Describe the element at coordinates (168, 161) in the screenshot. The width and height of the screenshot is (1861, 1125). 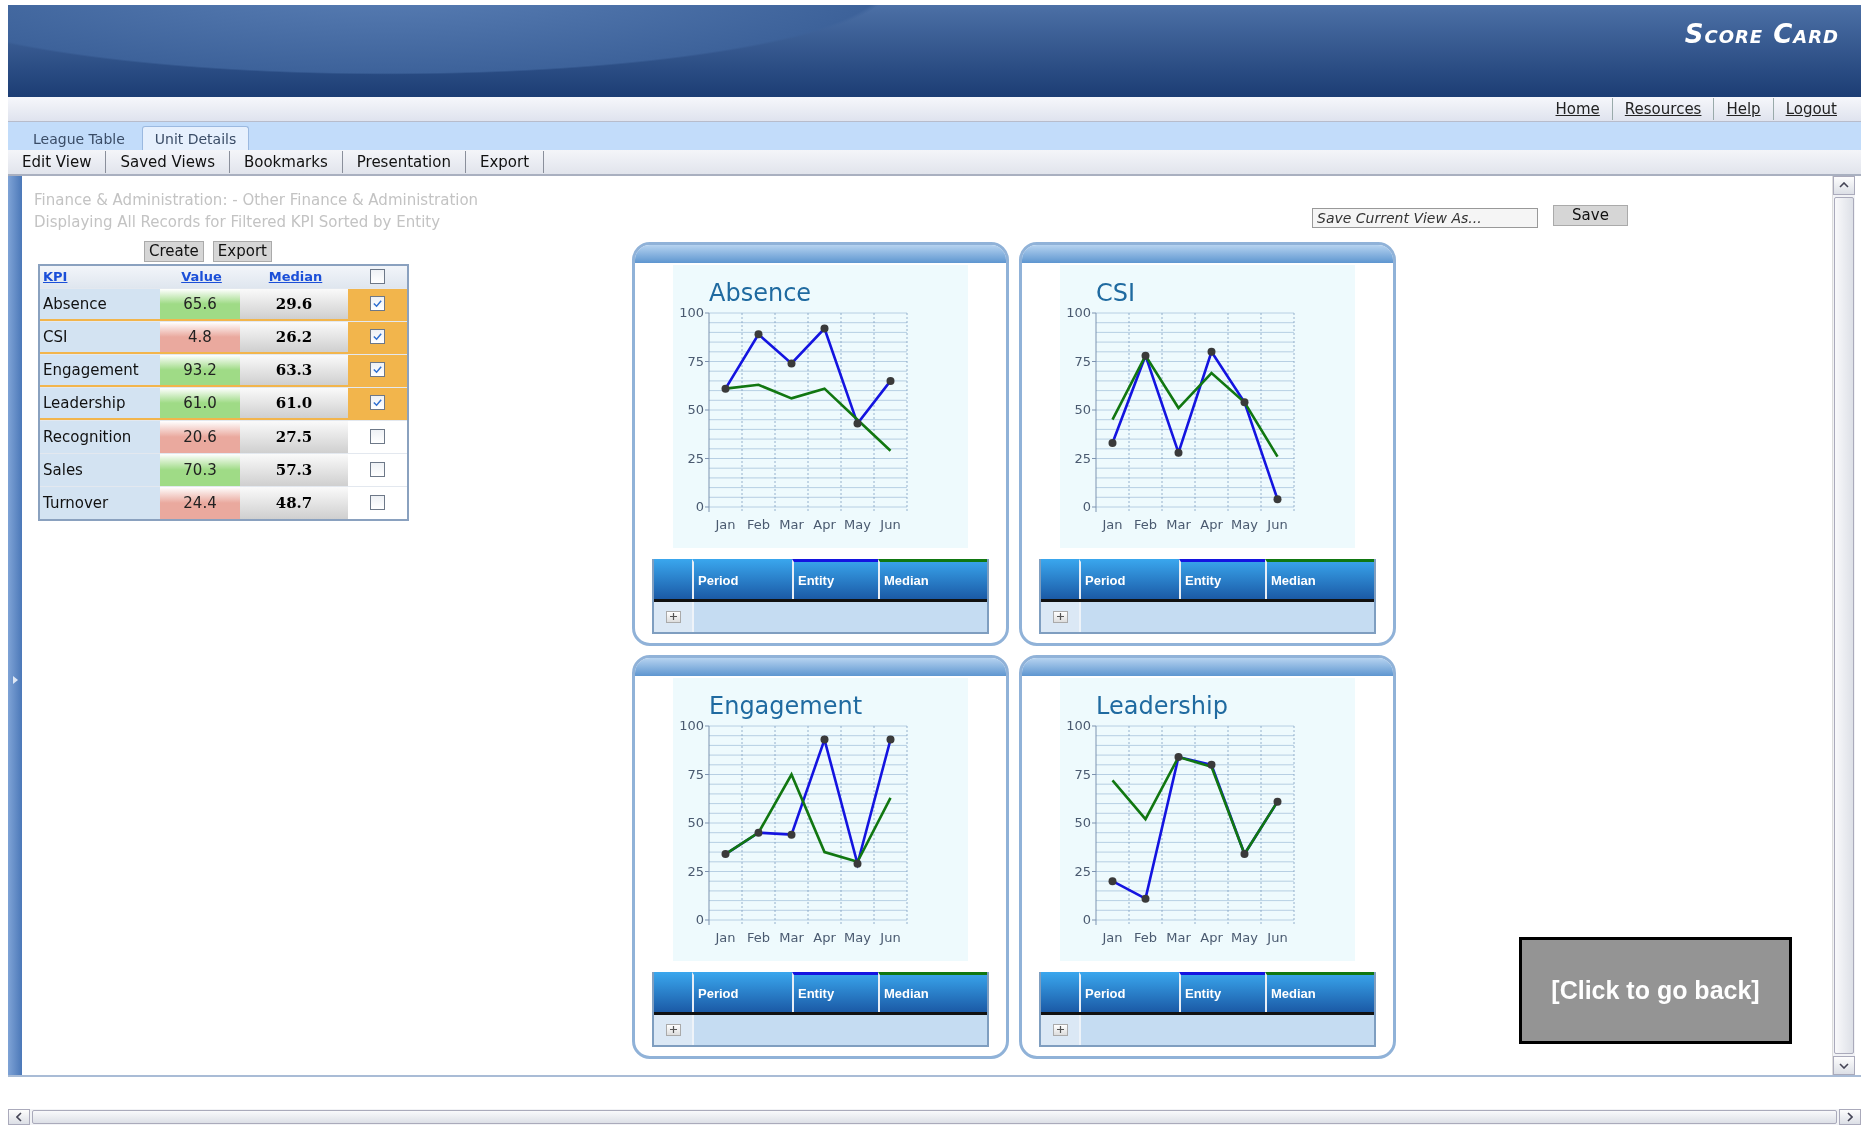
I see `toolbar-button: Saved Views` at that location.